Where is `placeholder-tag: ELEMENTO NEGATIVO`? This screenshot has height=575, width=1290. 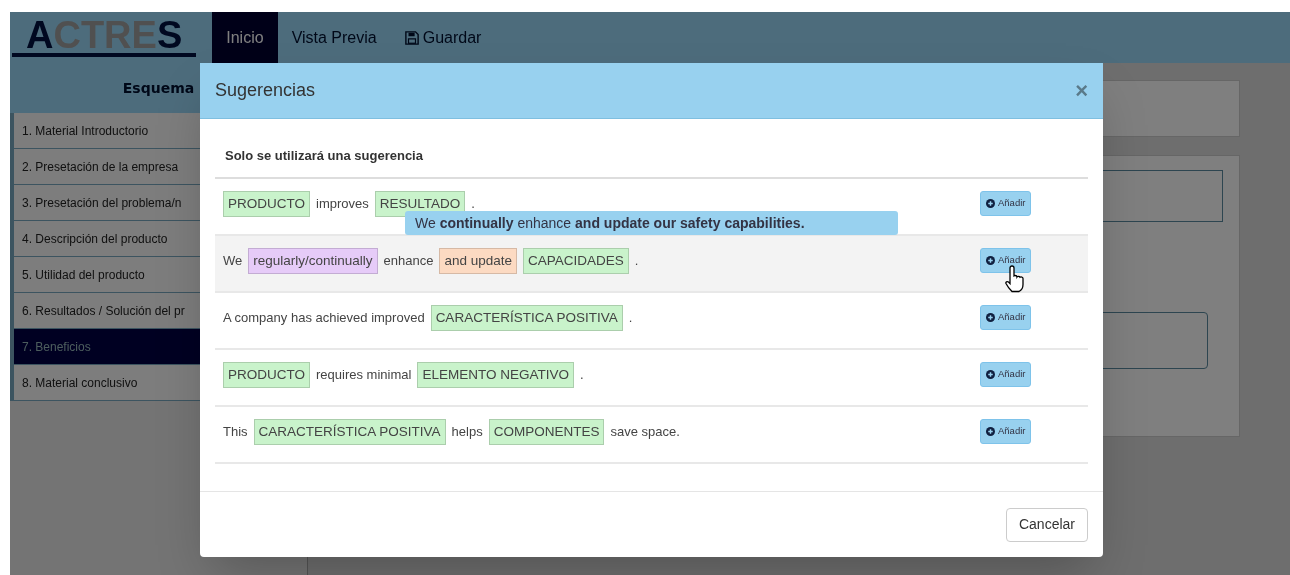 placeholder-tag: ELEMENTO NEGATIVO is located at coordinates (495, 375).